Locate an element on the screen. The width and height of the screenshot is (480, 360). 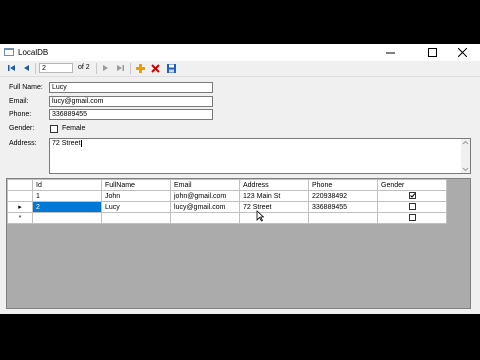
scroll-up-icon is located at coordinates (465, 142).